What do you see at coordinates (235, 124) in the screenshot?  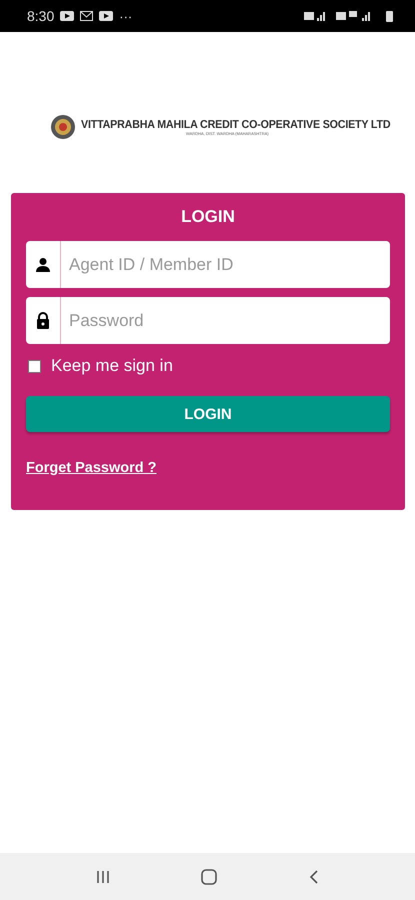 I see `society-name: VITTAPRABHA MAHILA CREDIT CO-OPERATIVE SOCIETY LTD` at bounding box center [235, 124].